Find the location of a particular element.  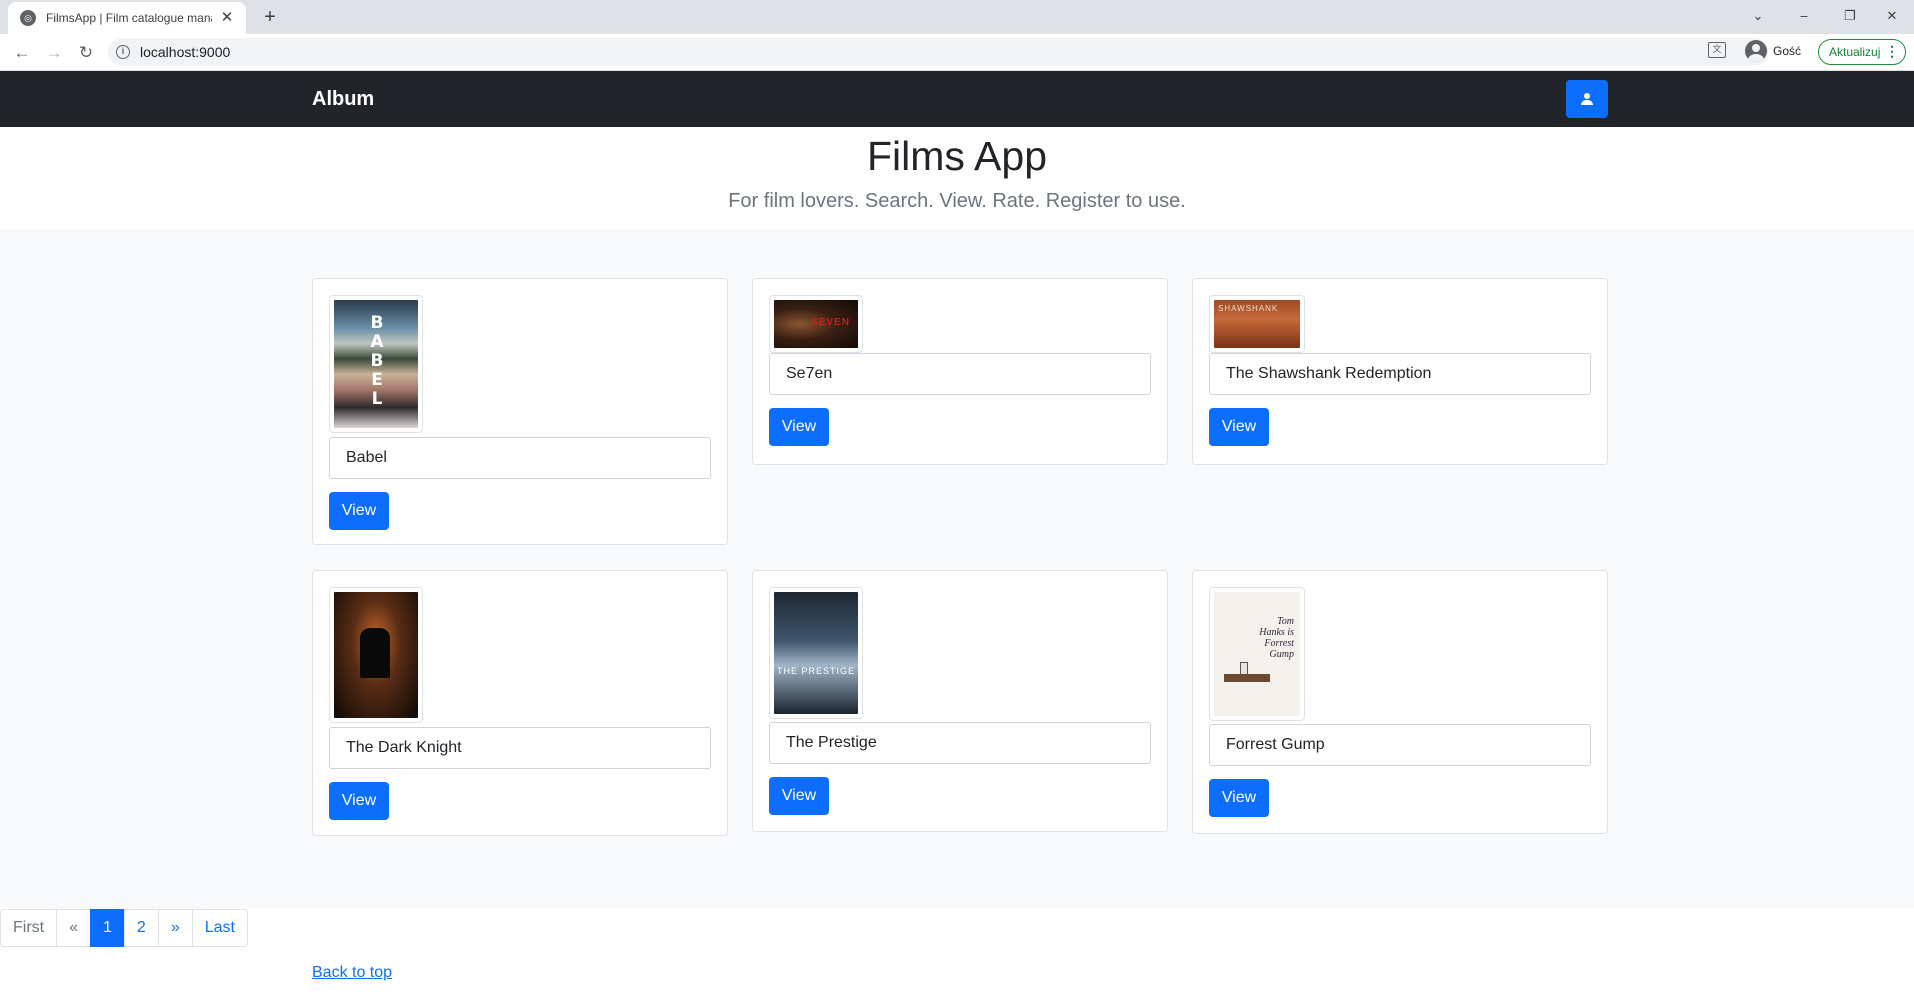

poster-thumbnail: Tom Hanks is Forrest Gump is located at coordinates (1257, 654).